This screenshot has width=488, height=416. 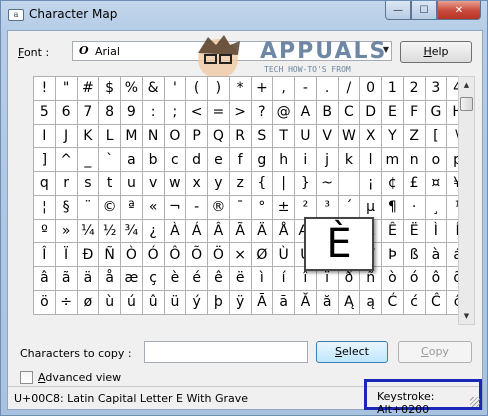 I want to click on advanced-view-checkbox, so click(x=26, y=377).